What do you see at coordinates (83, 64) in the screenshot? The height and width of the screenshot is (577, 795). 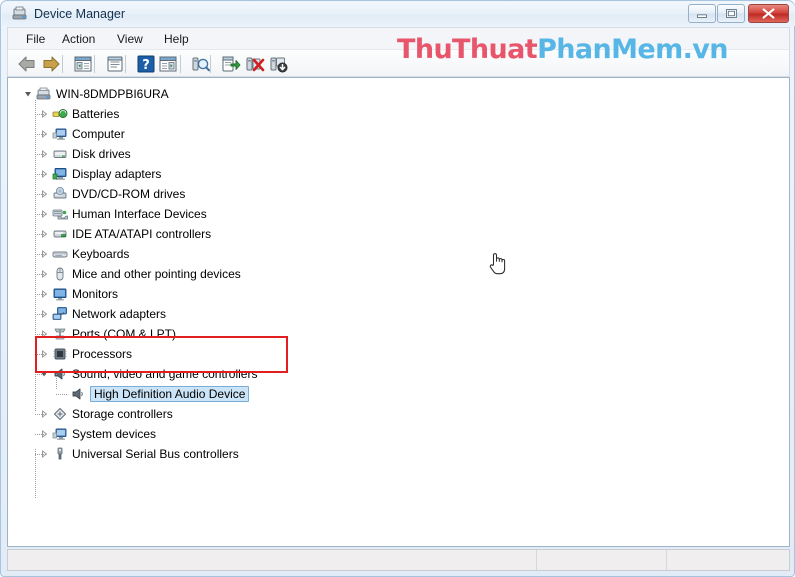 I see `show-hide-console-tree-button` at bounding box center [83, 64].